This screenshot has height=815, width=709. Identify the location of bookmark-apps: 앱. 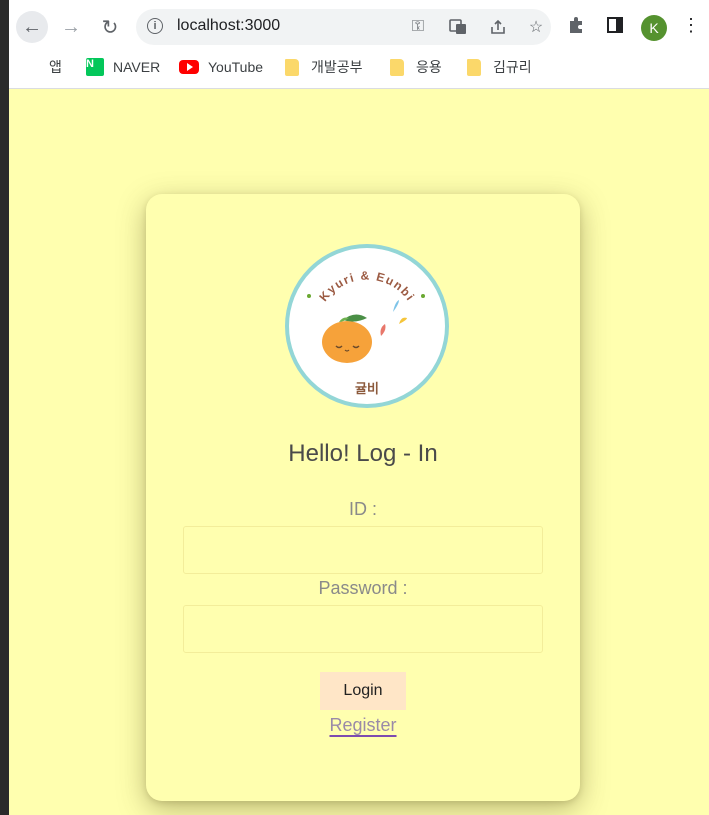
(43, 67).